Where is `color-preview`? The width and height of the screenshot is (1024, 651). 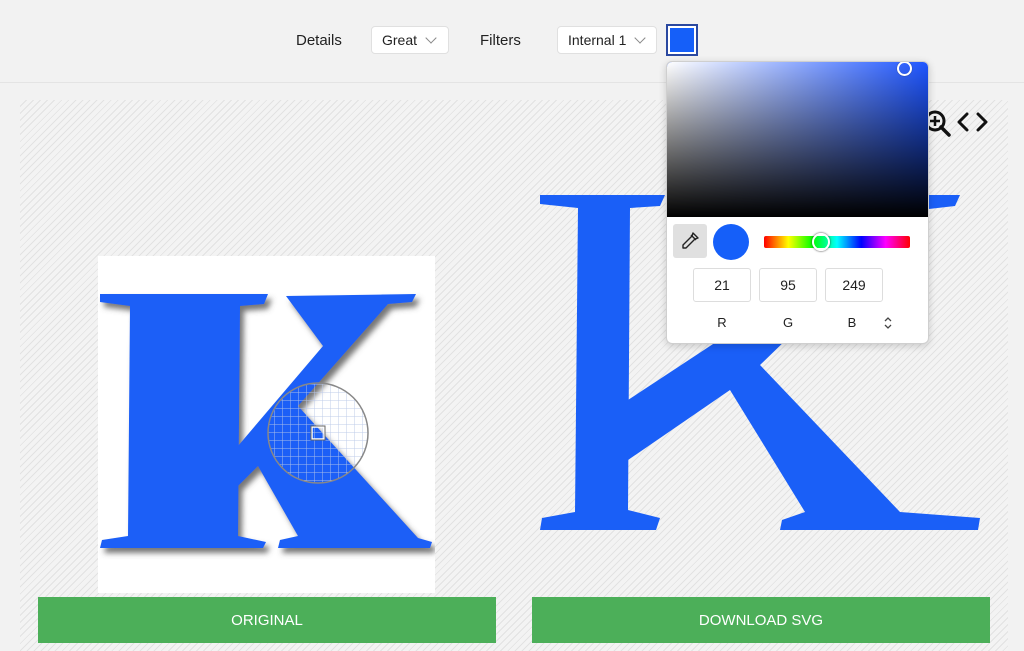
color-preview is located at coordinates (731, 242).